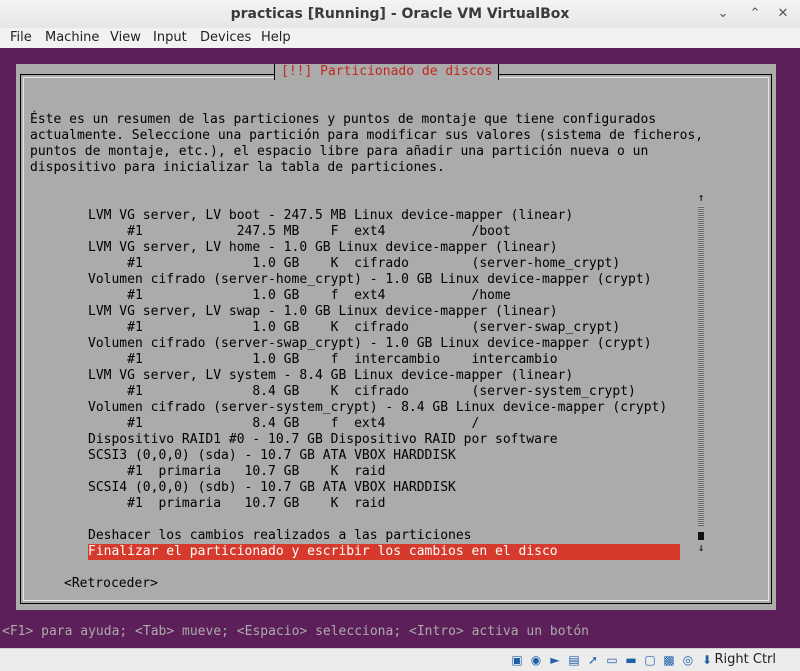 Image resolution: width=800 pixels, height=671 pixels. I want to click on menu-input: Input, so click(170, 37).